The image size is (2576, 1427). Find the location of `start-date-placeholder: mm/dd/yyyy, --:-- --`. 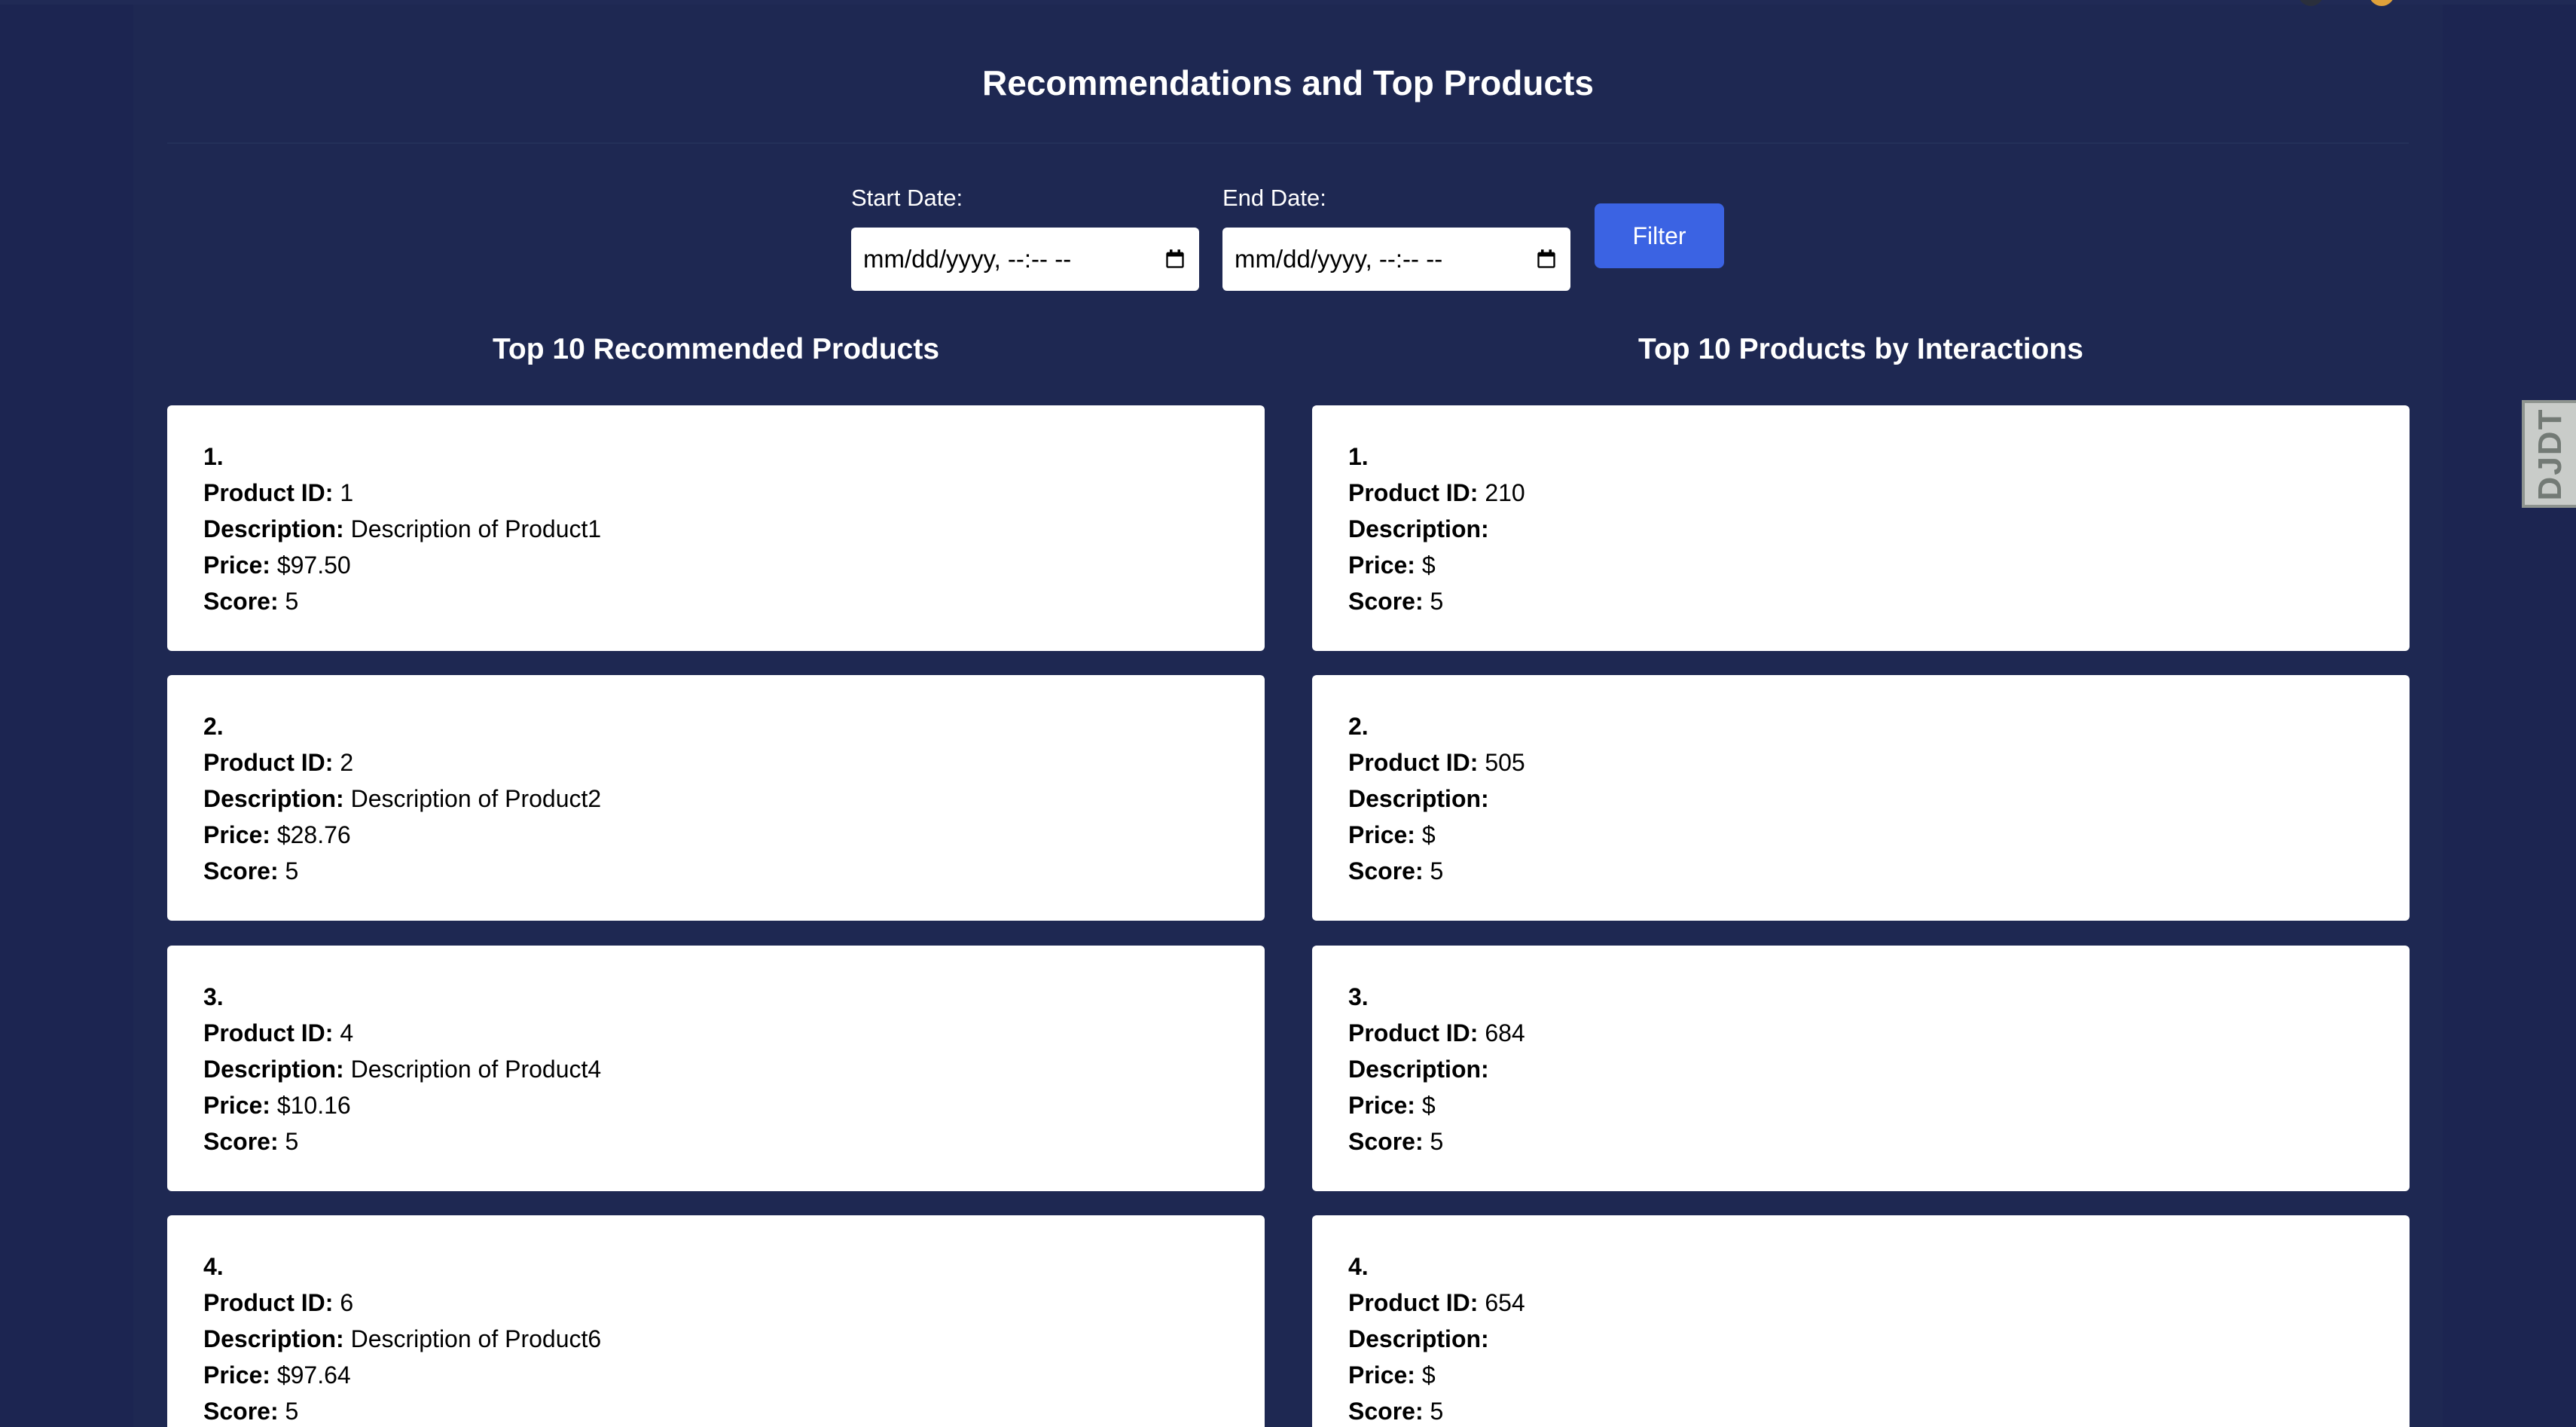

start-date-placeholder: mm/dd/yyyy, --:-- -- is located at coordinates (968, 259).